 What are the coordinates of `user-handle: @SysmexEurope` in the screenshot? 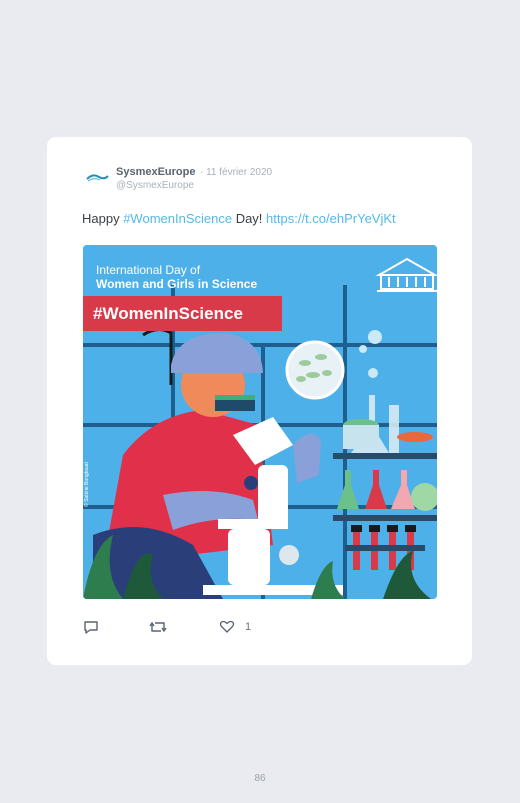 It's located at (155, 185).